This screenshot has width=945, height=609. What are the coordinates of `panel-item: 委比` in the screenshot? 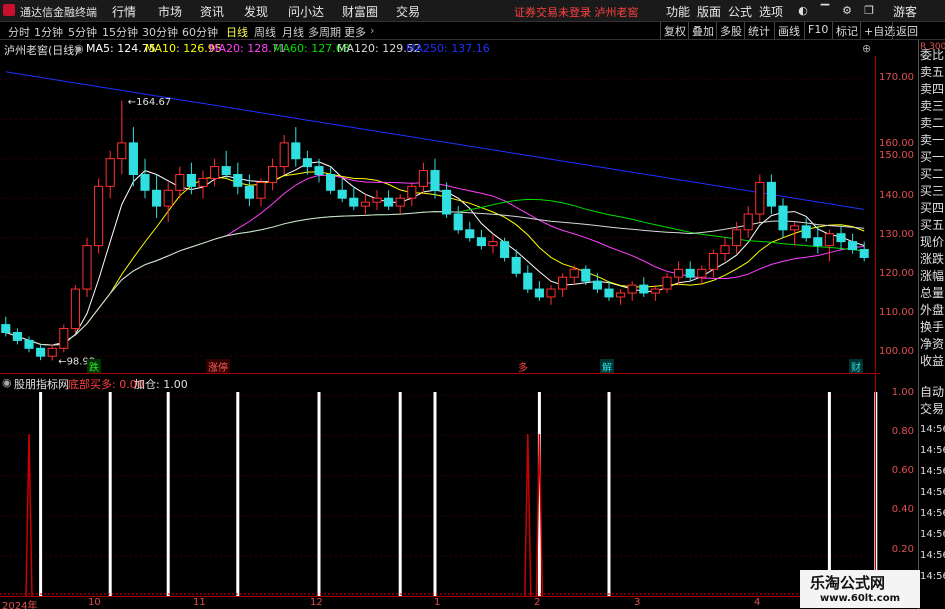 It's located at (932, 55).